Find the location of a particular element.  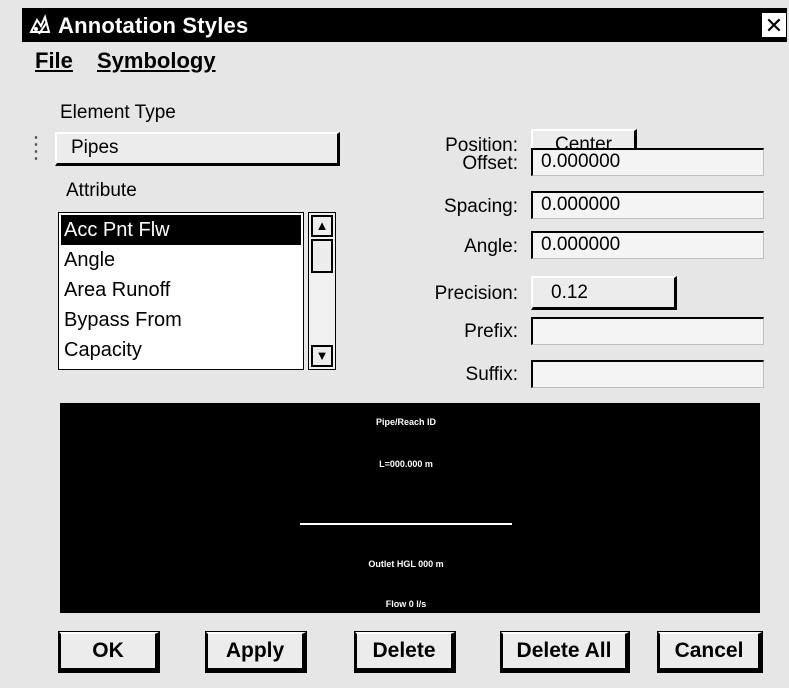

precision-label: Precision: is located at coordinates (476, 293).